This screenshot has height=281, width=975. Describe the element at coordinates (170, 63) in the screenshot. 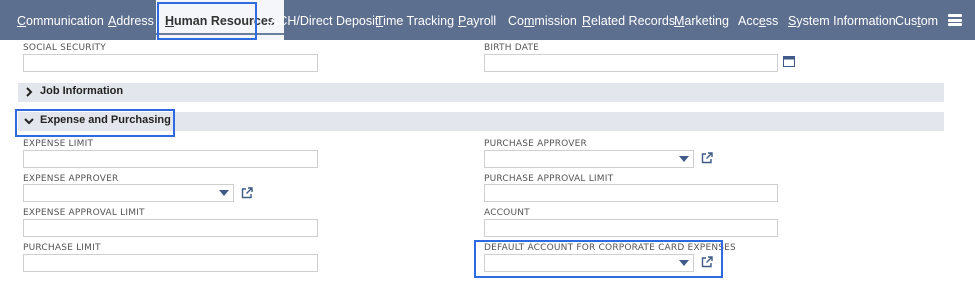

I see `social-security-input` at that location.